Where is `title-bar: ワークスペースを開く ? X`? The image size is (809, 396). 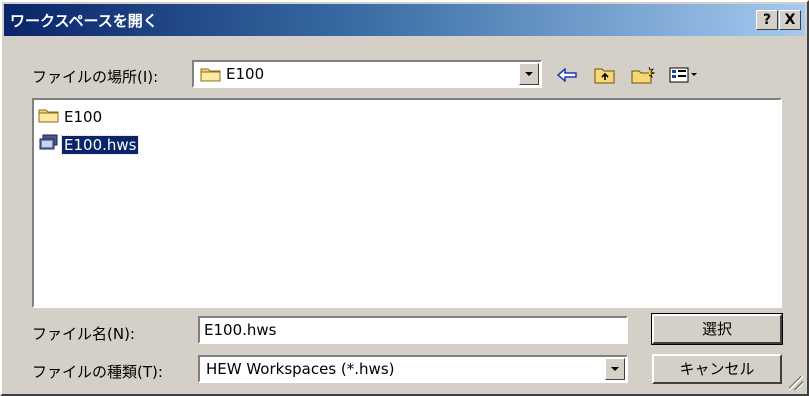
title-bar: ワークスペースを開く ? X is located at coordinates (404, 20).